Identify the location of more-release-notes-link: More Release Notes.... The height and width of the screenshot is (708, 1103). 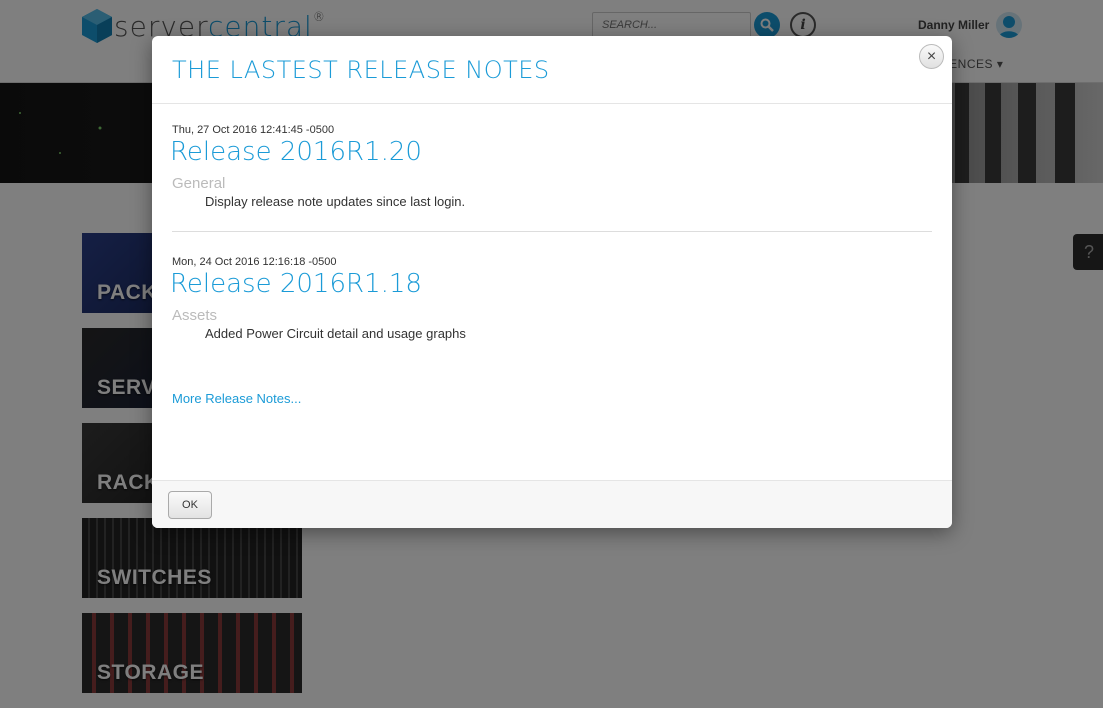
(236, 398).